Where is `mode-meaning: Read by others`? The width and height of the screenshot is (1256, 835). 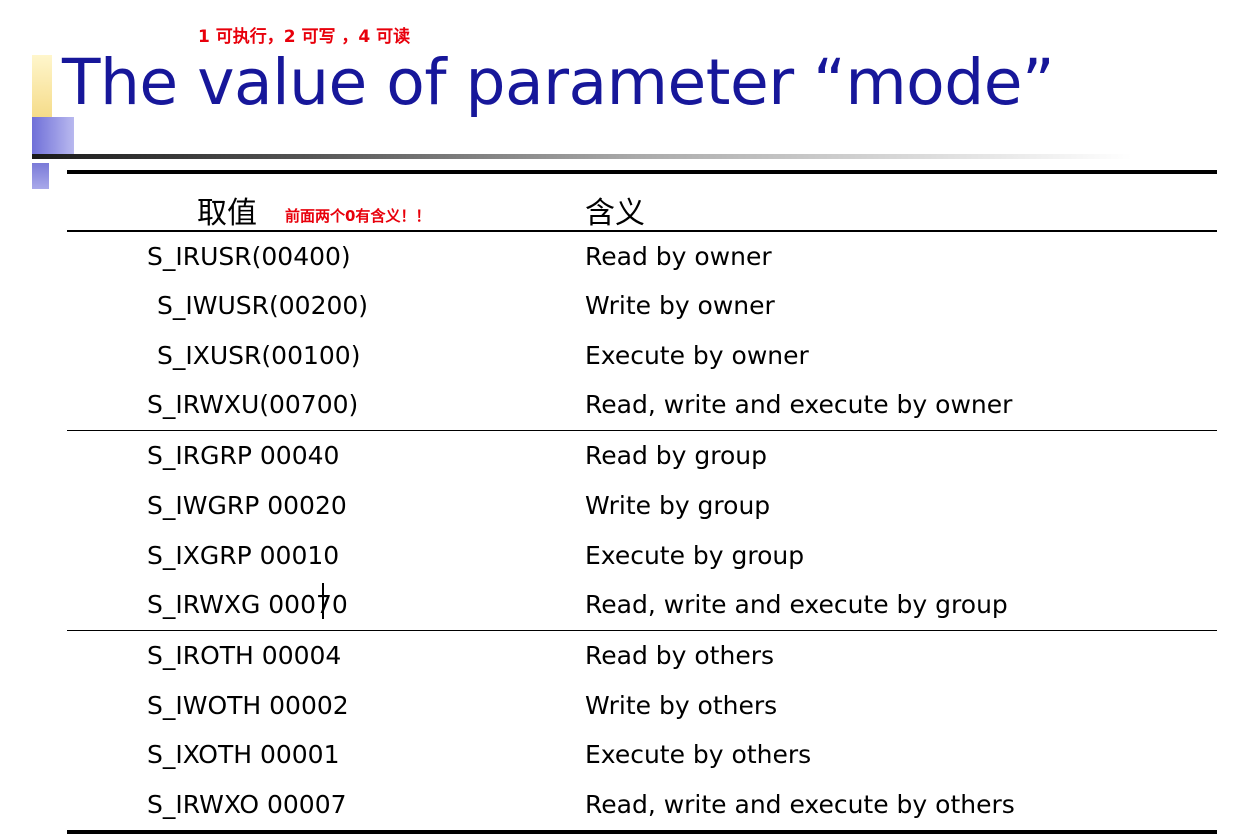 mode-meaning: Read by others is located at coordinates (680, 656).